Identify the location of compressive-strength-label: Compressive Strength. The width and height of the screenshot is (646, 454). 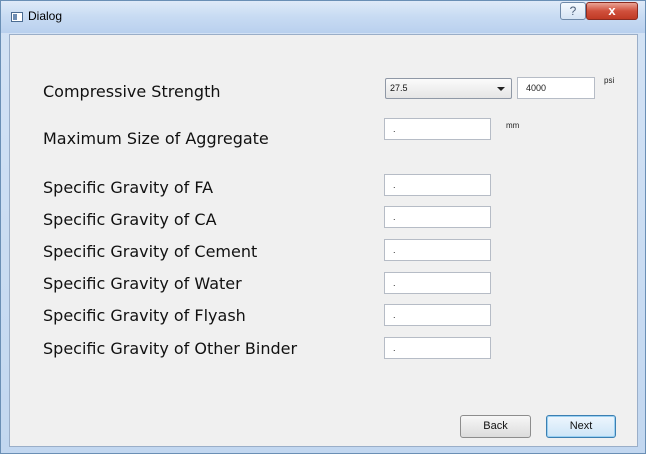
(132, 91).